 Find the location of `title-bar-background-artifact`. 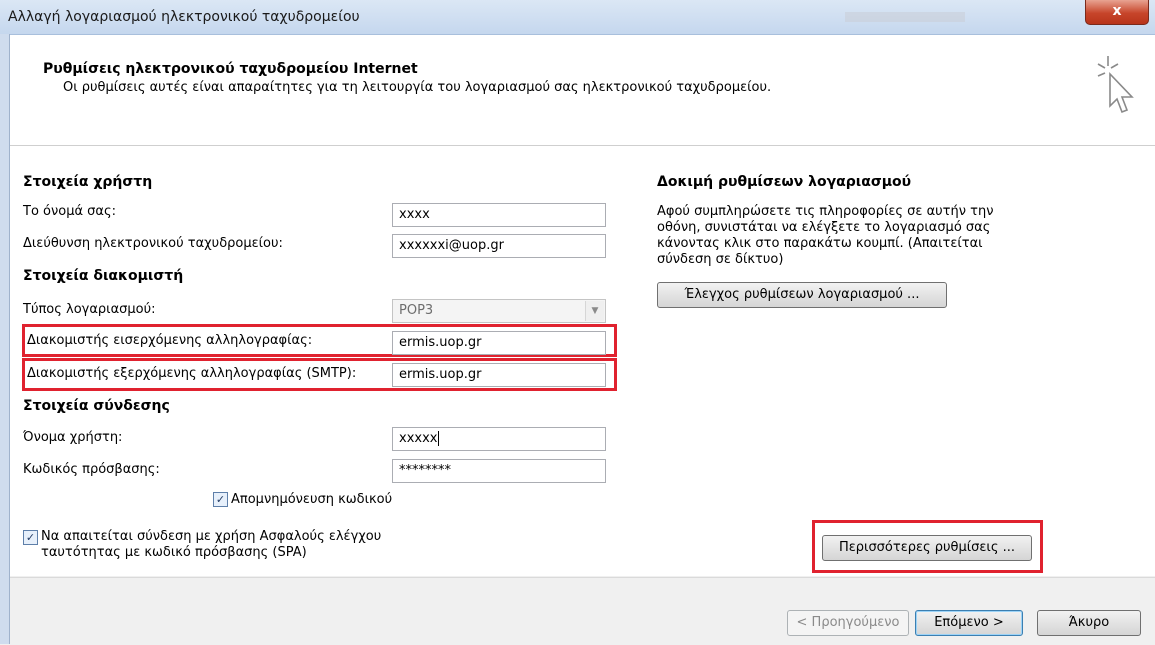

title-bar-background-artifact is located at coordinates (905, 17).